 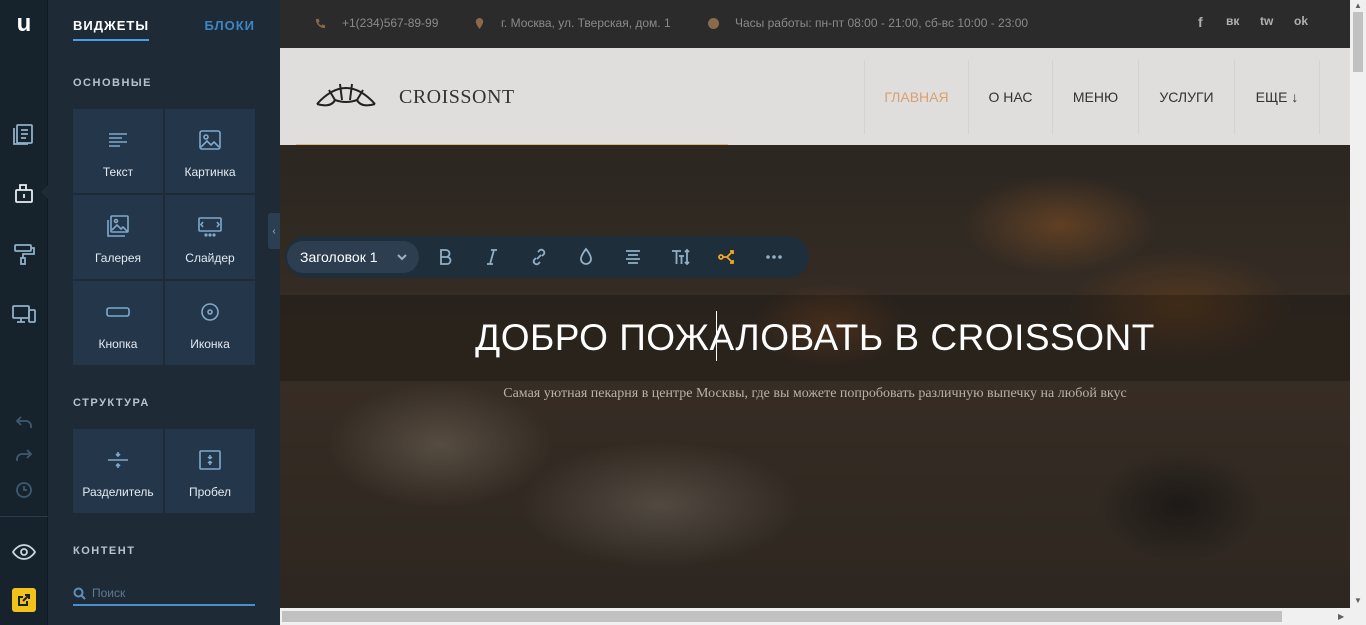 I want to click on image-icon, so click(x=210, y=140).